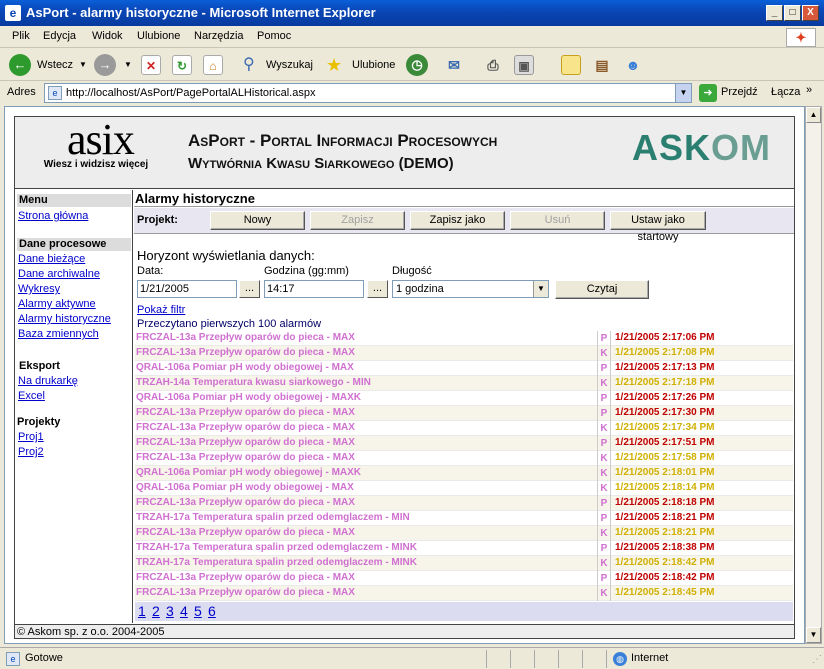 This screenshot has height=669, width=824. I want to click on go-button: Przejdź, so click(739, 92).